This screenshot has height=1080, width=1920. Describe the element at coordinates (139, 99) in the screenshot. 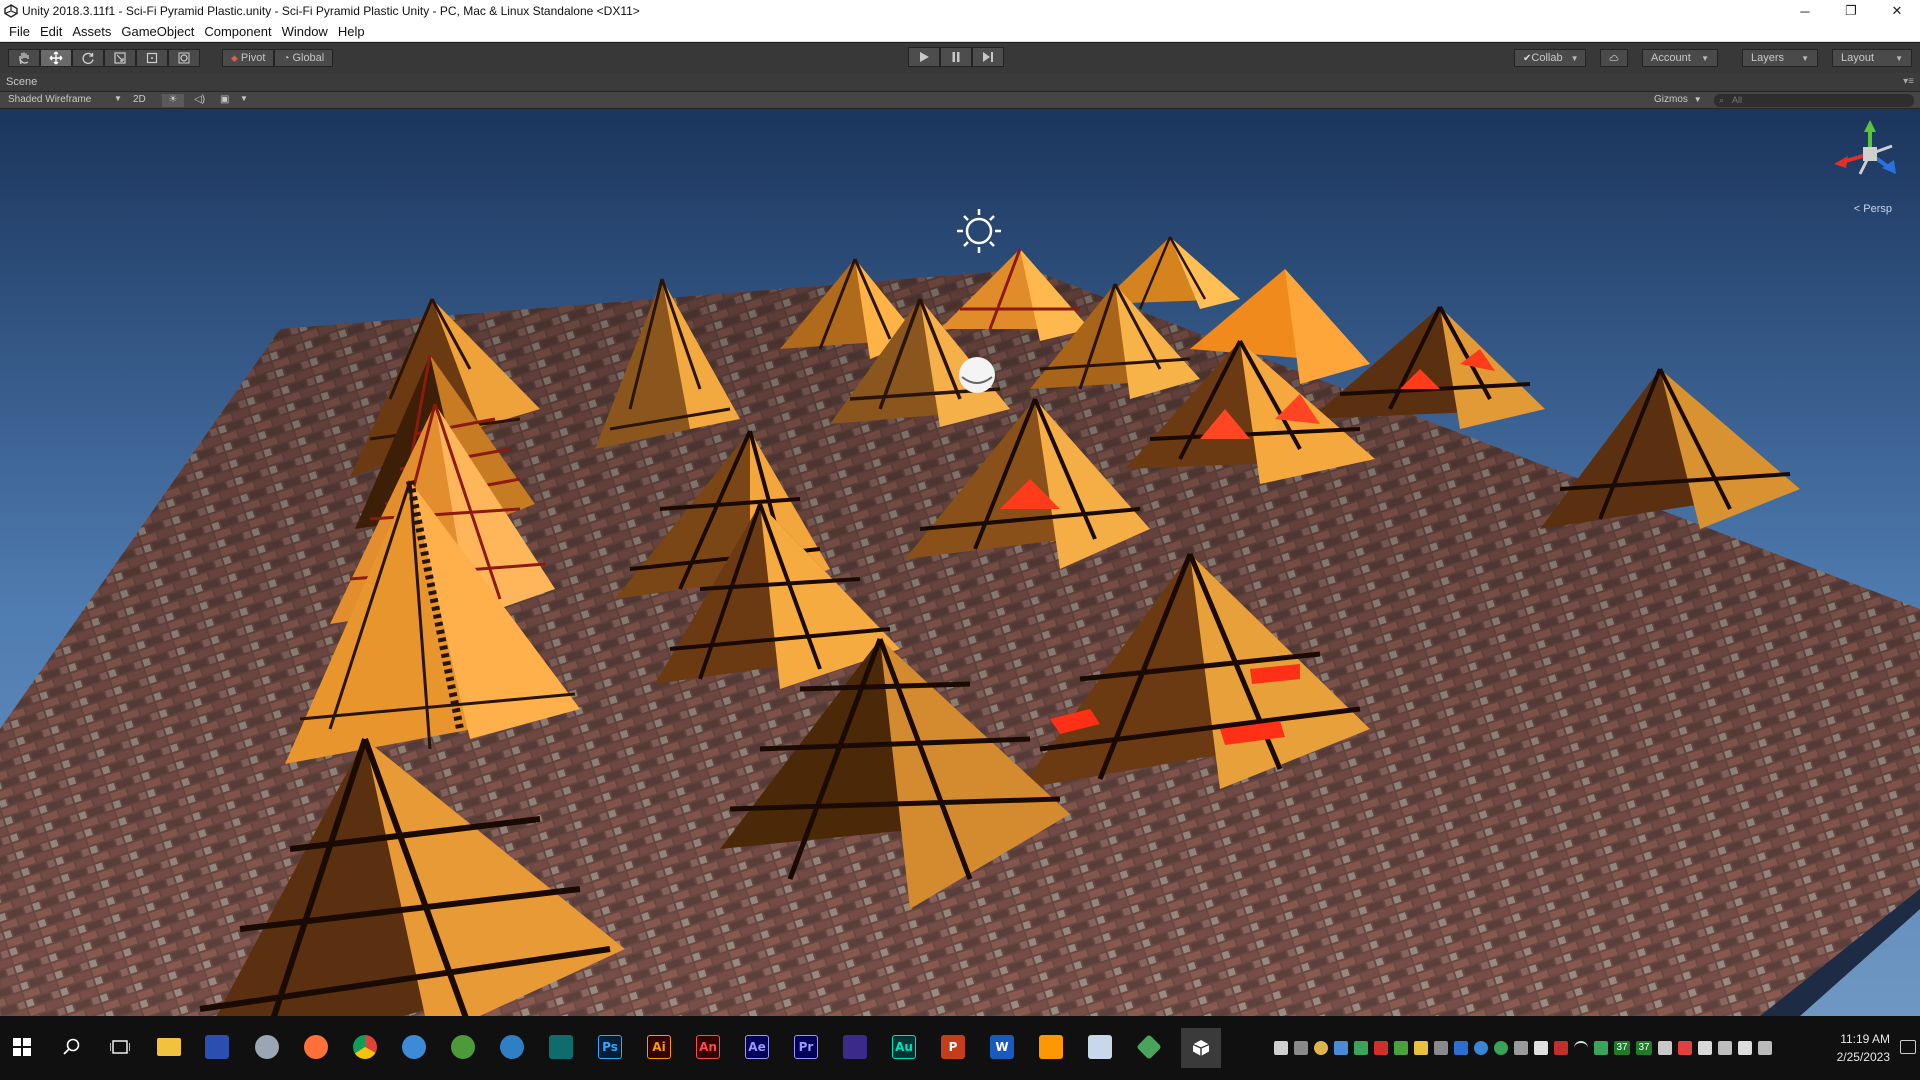

I see `mode-2d-toggle: 2D` at that location.